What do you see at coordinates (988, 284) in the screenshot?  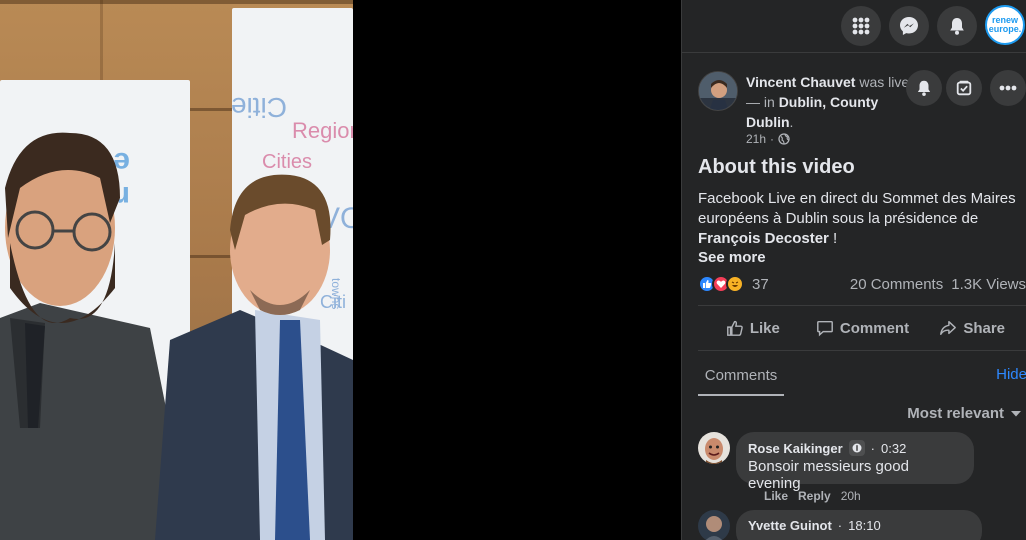 I see `views-count: 1.3K Views` at bounding box center [988, 284].